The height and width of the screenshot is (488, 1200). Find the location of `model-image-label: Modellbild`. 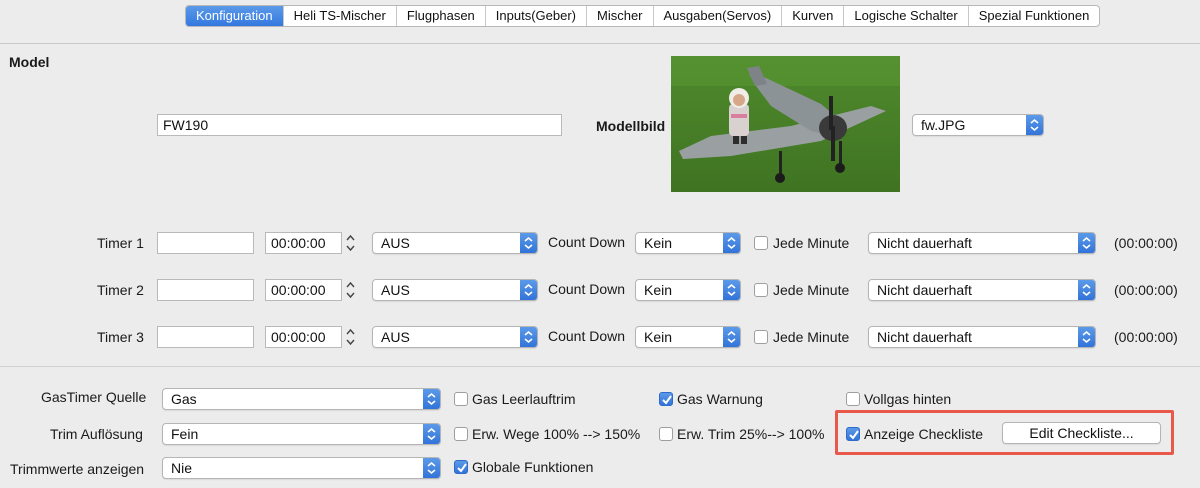

model-image-label: Modellbild is located at coordinates (631, 126).